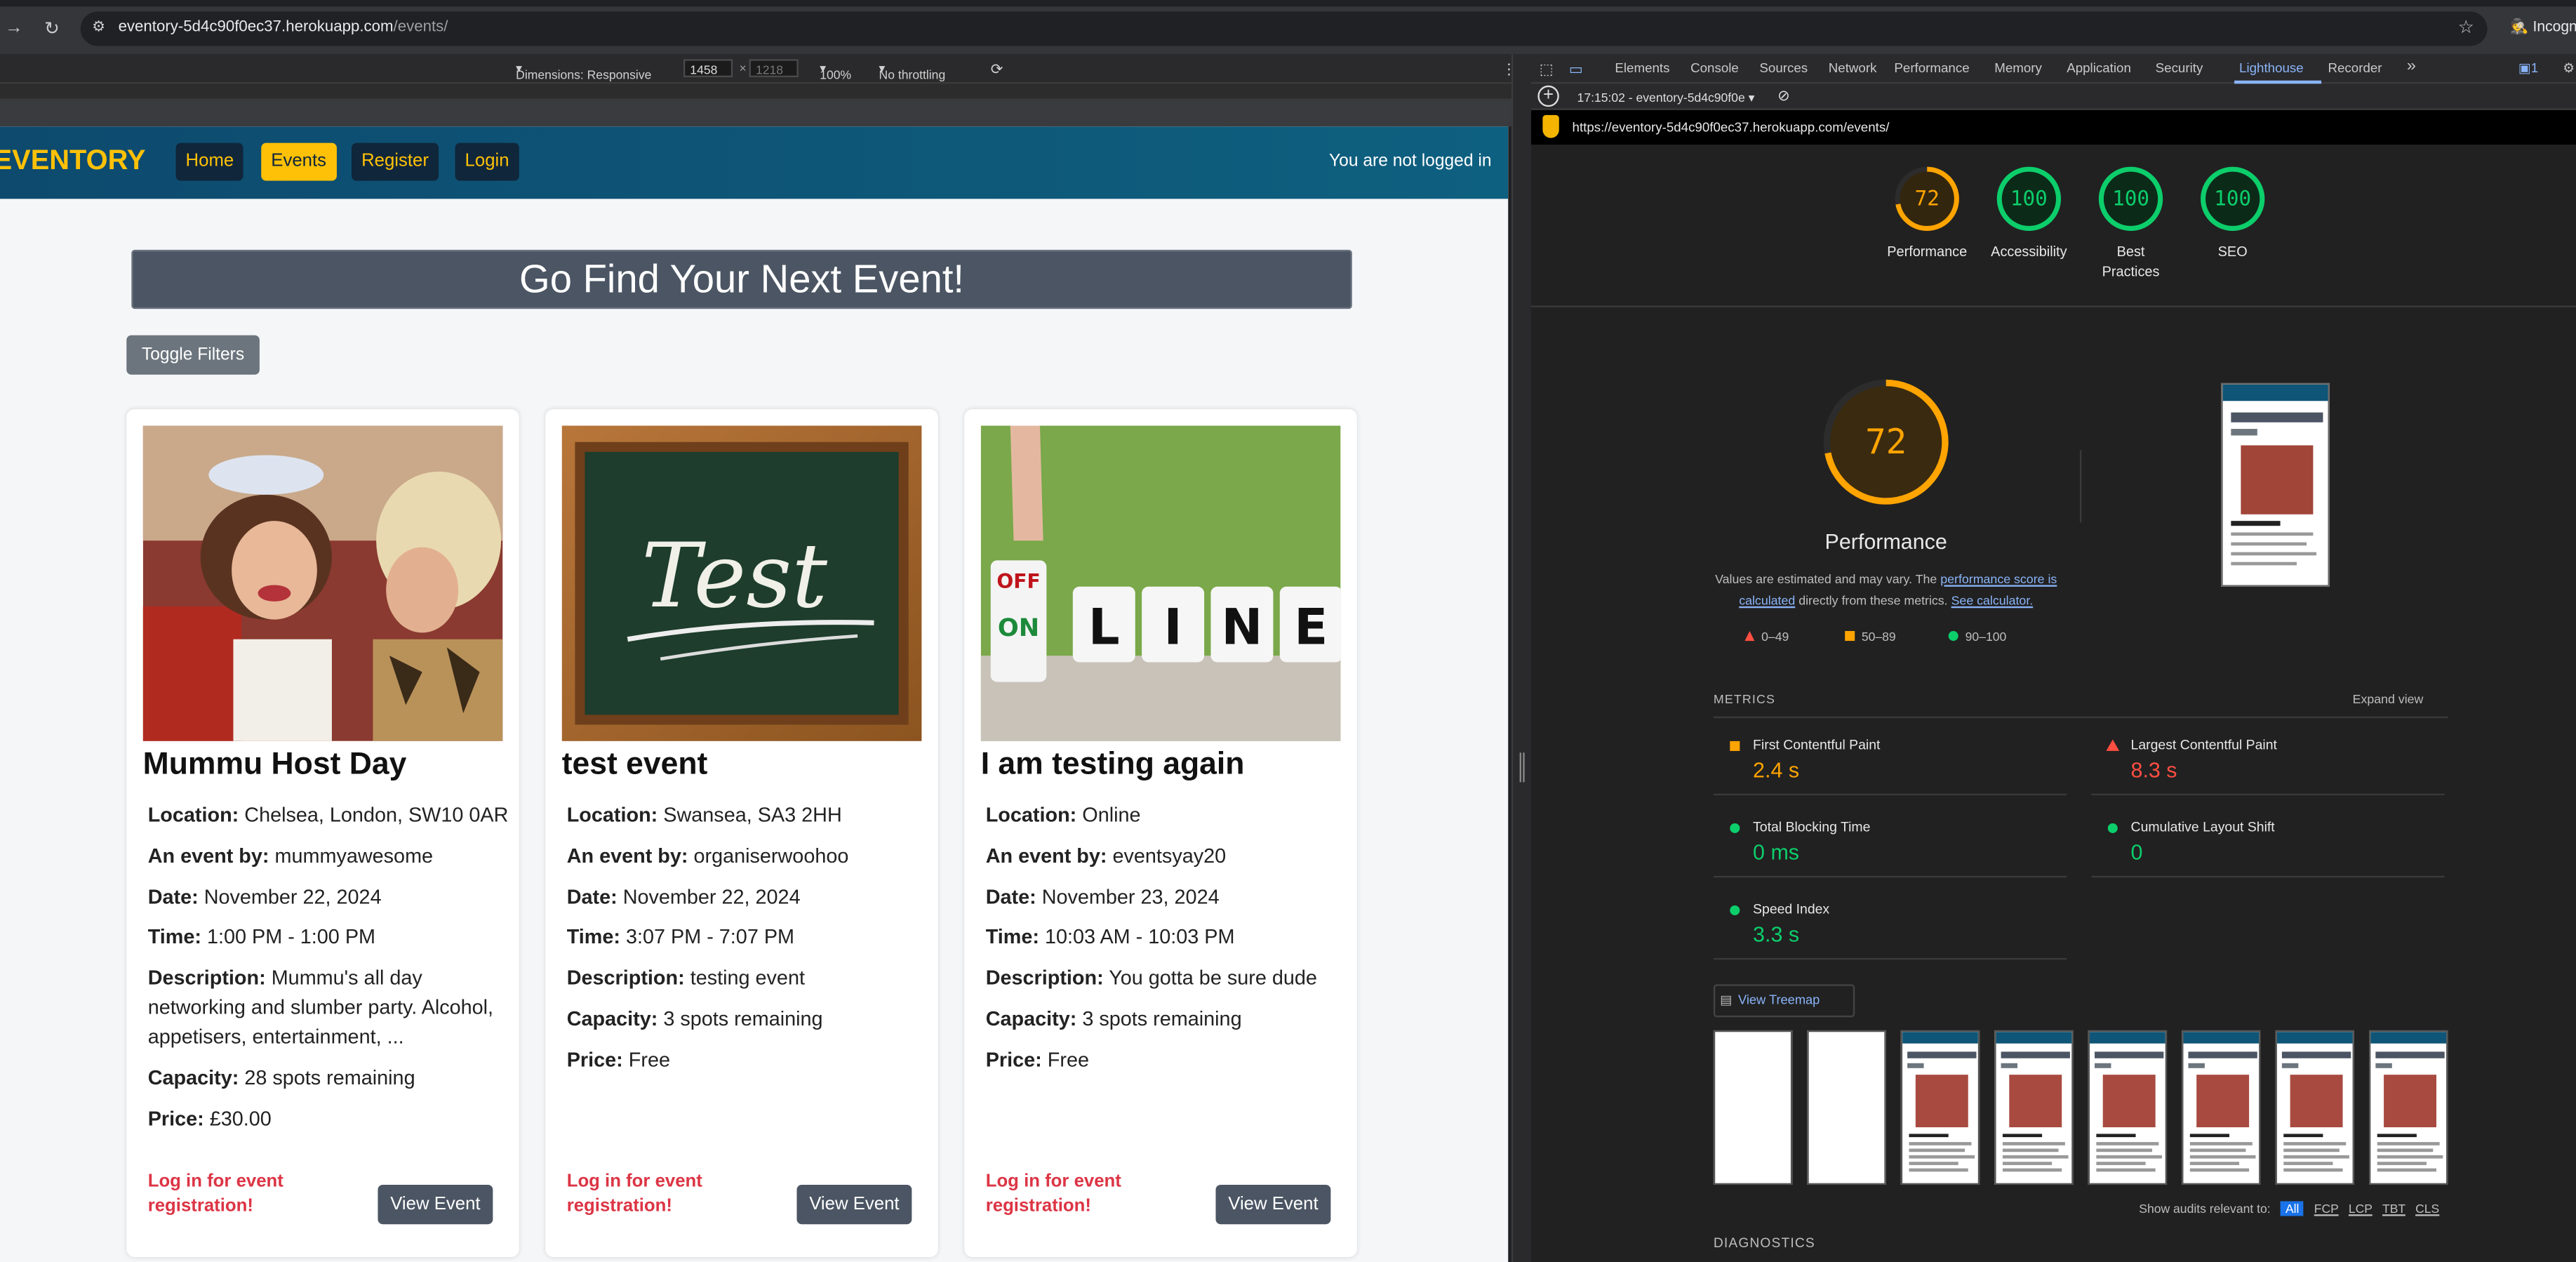 The image size is (2576, 1262). Describe the element at coordinates (1784, 1001) in the screenshot. I see `view-treemap-button: ▤ View Treemap` at that location.